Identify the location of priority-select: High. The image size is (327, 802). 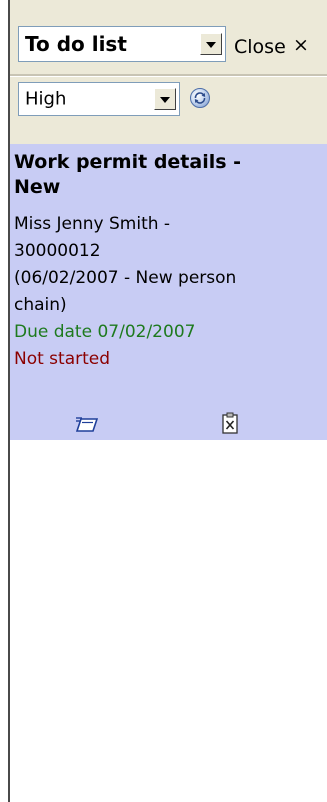
(99, 99).